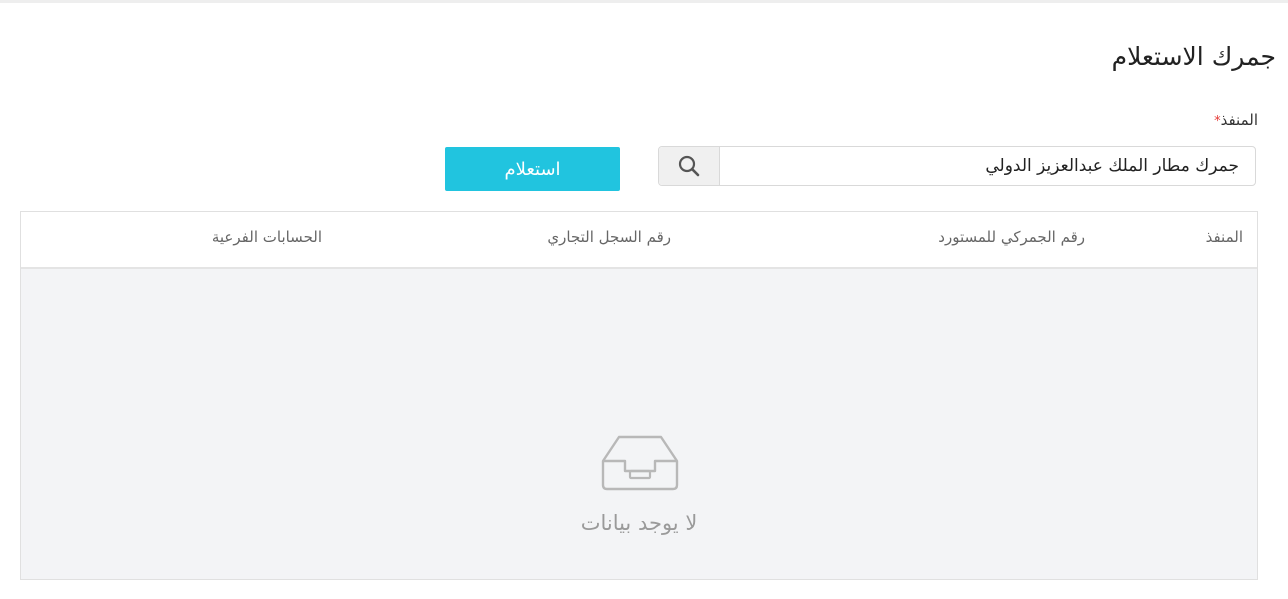  What do you see at coordinates (1224, 237) in the screenshot?
I see `column-header-port: المنفذ` at bounding box center [1224, 237].